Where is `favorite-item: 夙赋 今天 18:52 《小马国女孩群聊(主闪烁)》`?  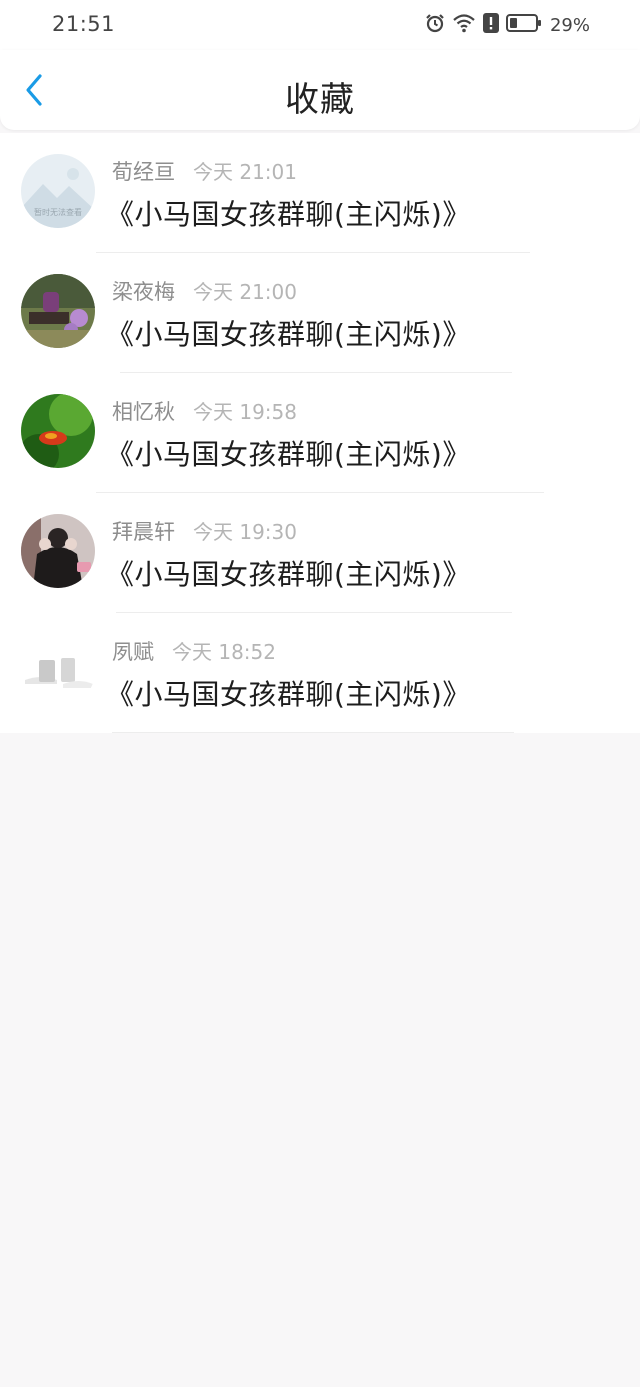 favorite-item: 夙赋 今天 18:52 《小马国女孩群聊(主闪烁)》 is located at coordinates (320, 673).